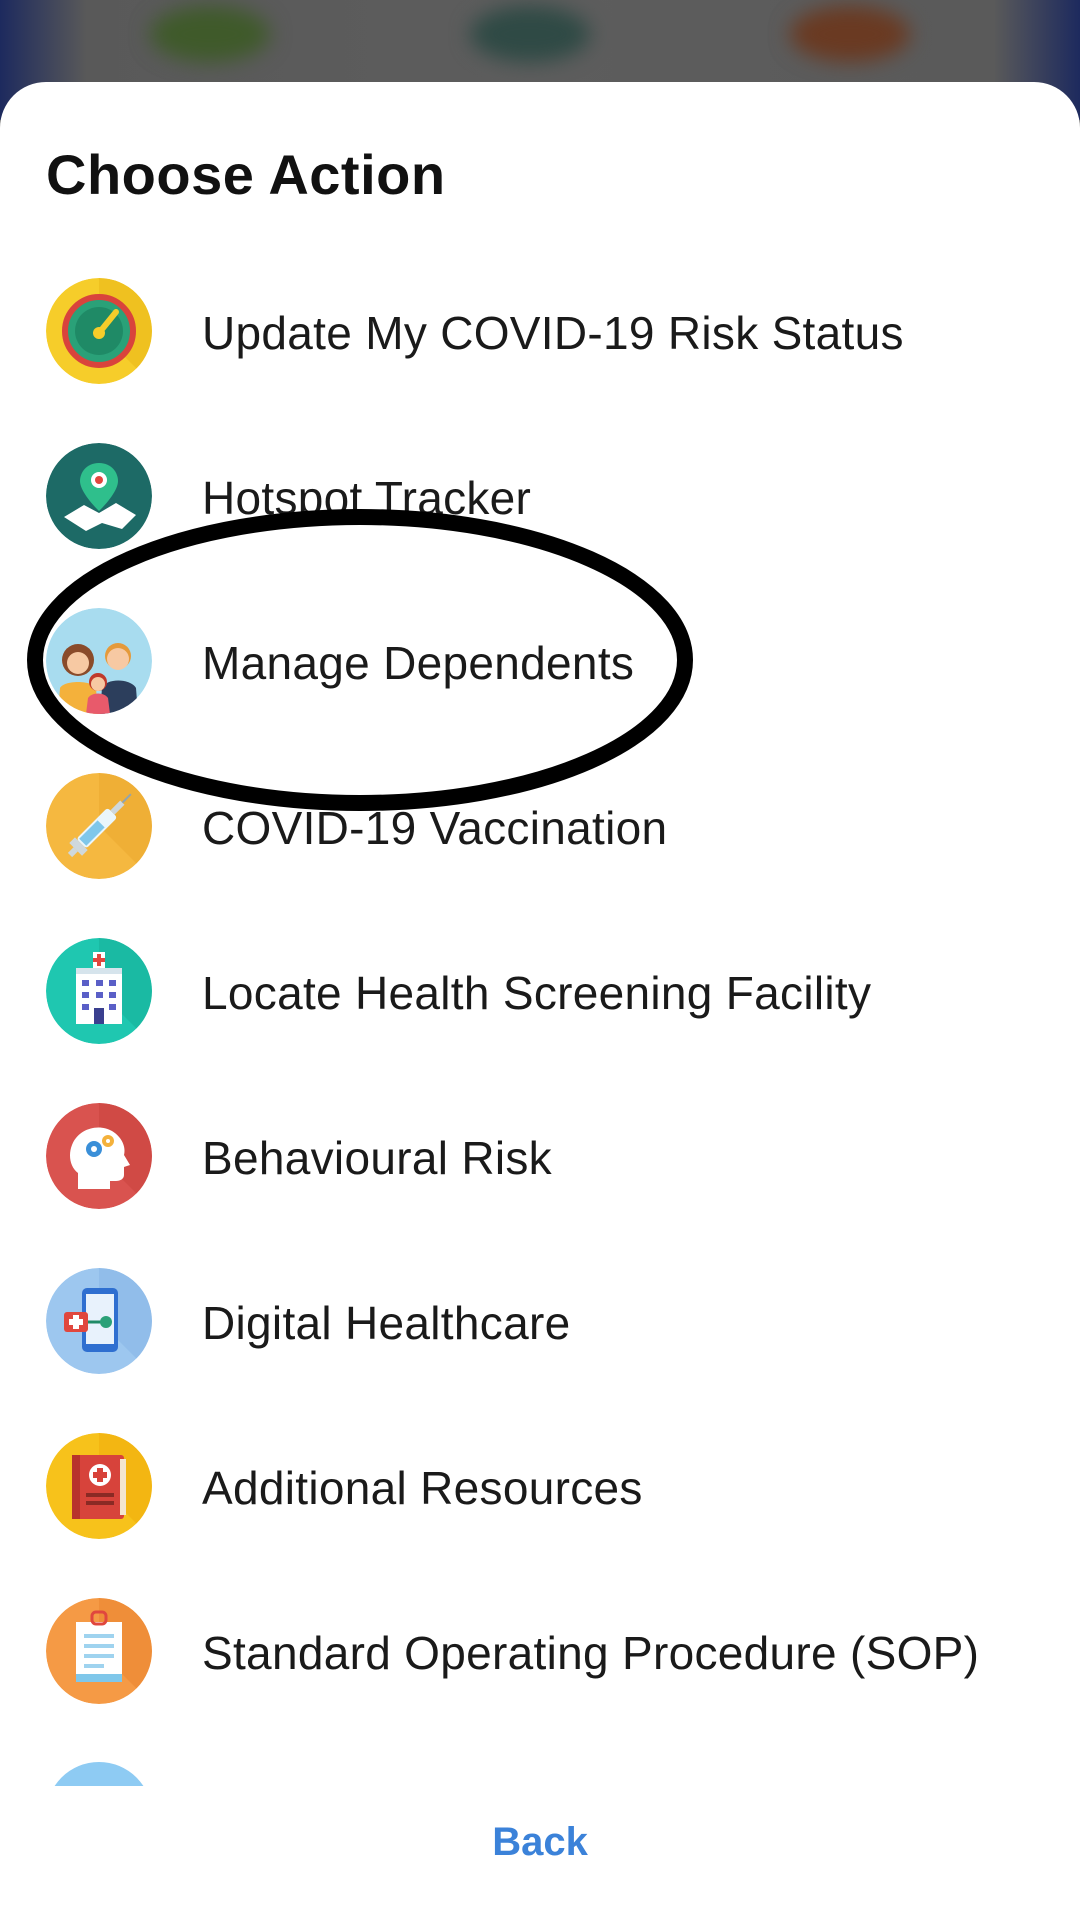 This screenshot has height=1920, width=1080. Describe the element at coordinates (99, 826) in the screenshot. I see `syringe-icon` at that location.